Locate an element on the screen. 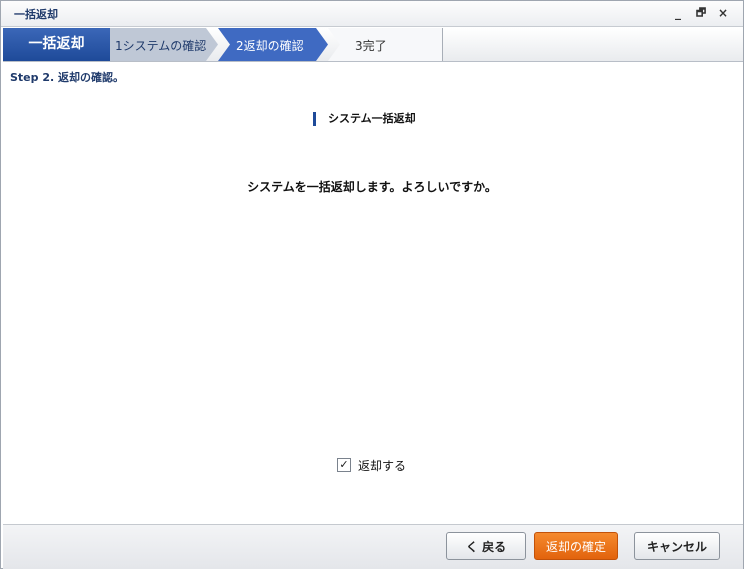  confirm-message: システムを一括返却します。よろしいですか。 is located at coordinates (372, 187).